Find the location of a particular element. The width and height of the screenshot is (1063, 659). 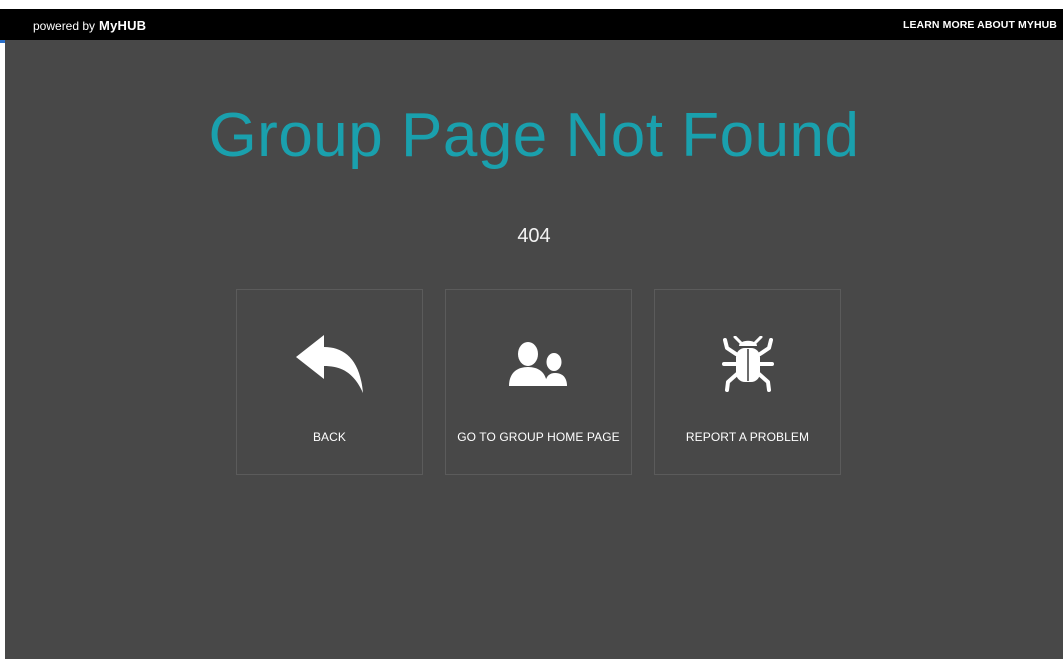

group-users-icon is located at coordinates (538, 364).